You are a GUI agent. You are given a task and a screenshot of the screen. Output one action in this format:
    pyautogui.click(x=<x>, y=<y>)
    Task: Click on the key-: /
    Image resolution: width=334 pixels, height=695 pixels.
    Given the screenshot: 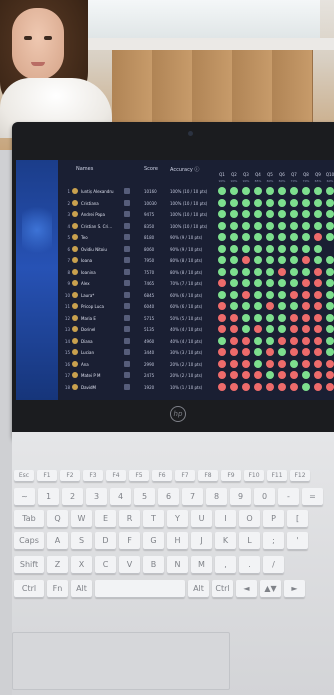 What is the action you would take?
    pyautogui.click(x=273, y=565)
    